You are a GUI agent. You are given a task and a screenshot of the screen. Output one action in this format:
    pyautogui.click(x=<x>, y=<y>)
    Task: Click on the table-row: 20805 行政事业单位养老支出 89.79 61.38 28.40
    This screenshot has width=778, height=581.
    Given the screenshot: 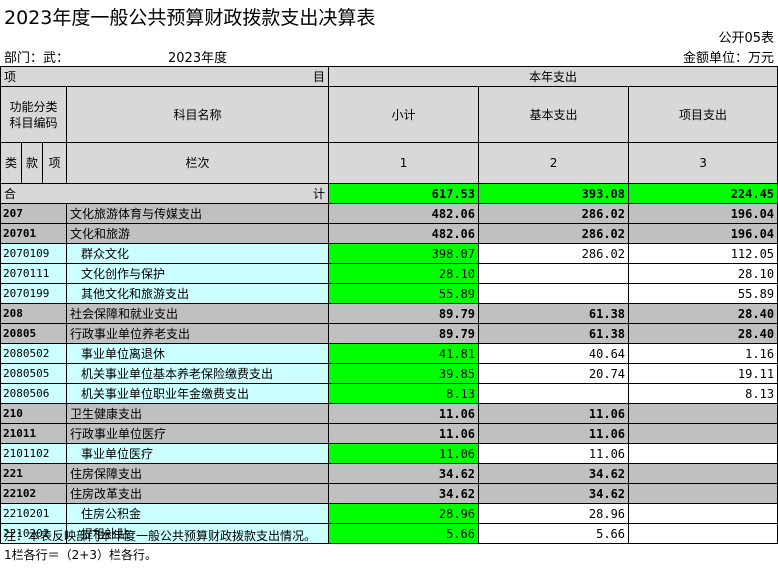 What is the action you would take?
    pyautogui.click(x=389, y=333)
    